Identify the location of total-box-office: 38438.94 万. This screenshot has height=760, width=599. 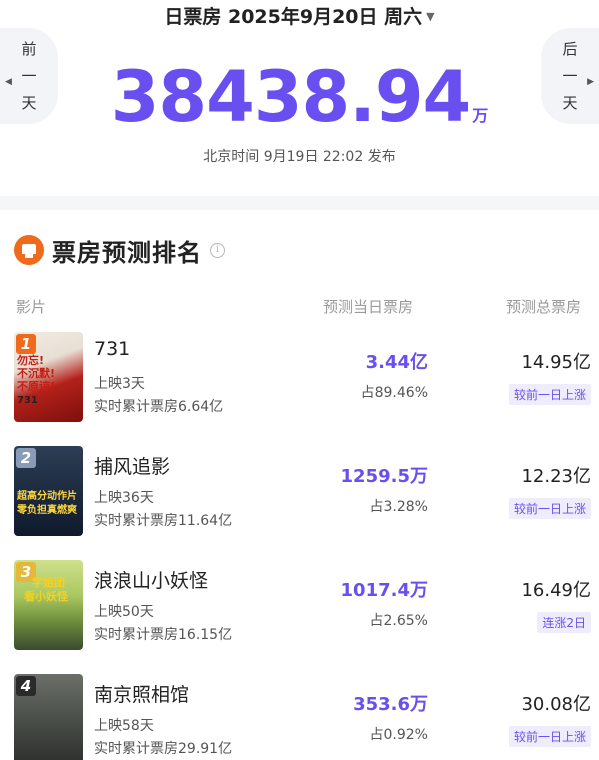
(299, 97).